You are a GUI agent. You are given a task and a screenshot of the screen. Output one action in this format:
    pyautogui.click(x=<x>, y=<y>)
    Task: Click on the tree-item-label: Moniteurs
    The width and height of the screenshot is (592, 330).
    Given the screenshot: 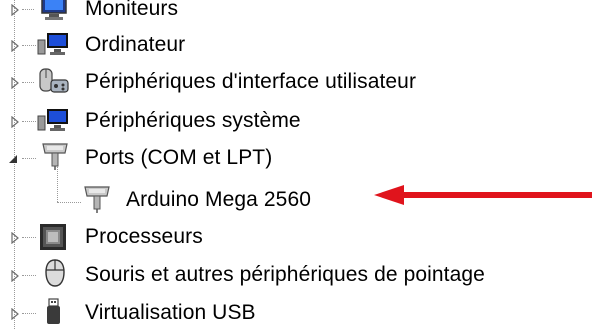 What is the action you would take?
    pyautogui.click(x=132, y=10)
    